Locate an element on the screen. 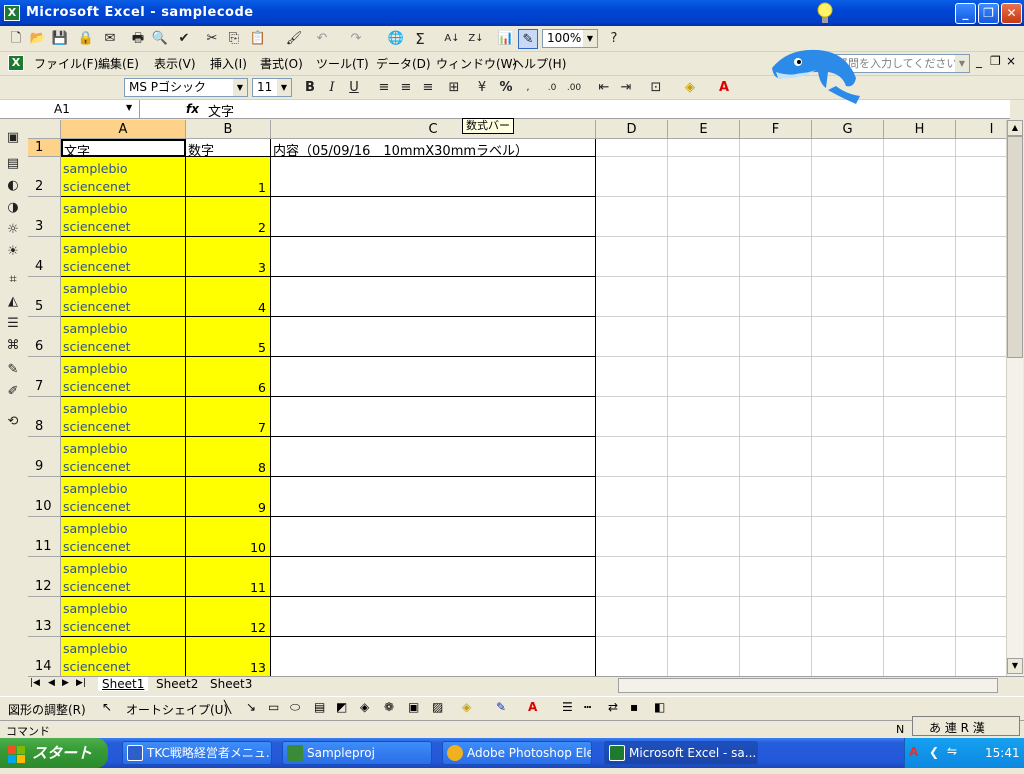 Image resolution: width=1024 pixels, height=774 pixels. wordart-icon: ◩ is located at coordinates (341, 707).